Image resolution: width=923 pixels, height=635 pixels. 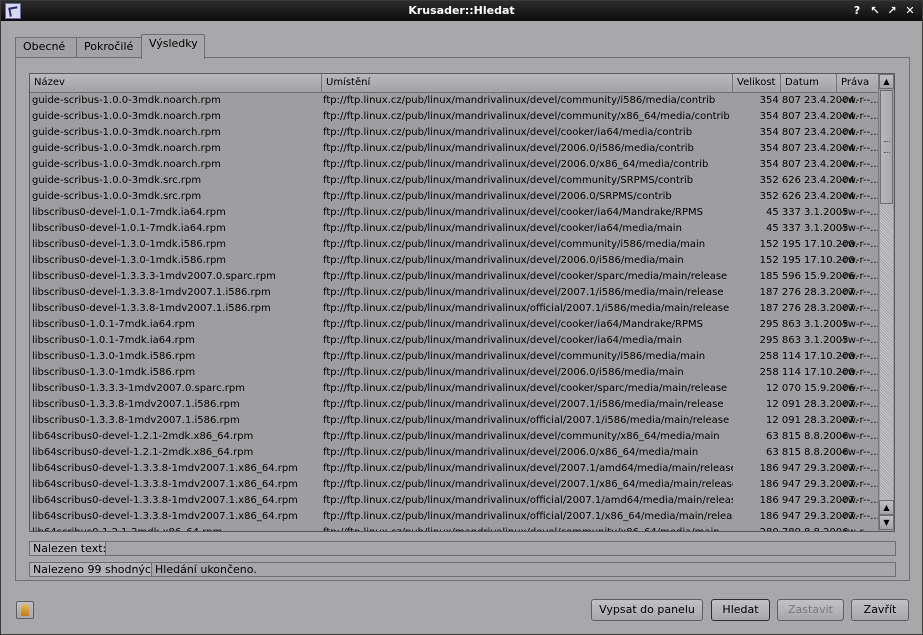 What do you see at coordinates (500, 548) in the screenshot?
I see `found-text-value` at bounding box center [500, 548].